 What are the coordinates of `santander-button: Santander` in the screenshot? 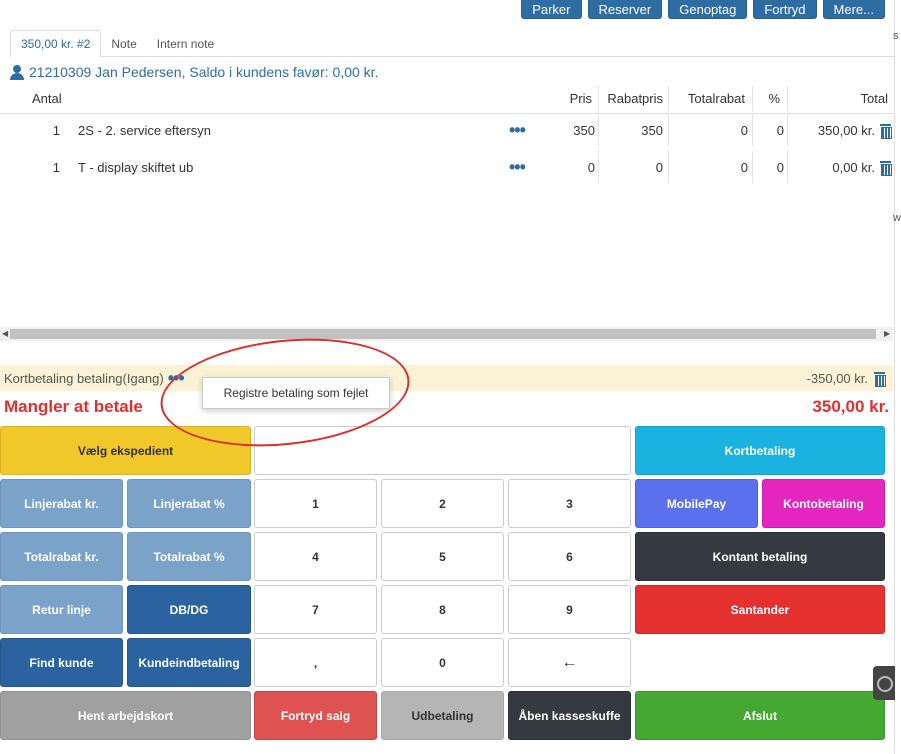 It's located at (760, 609).